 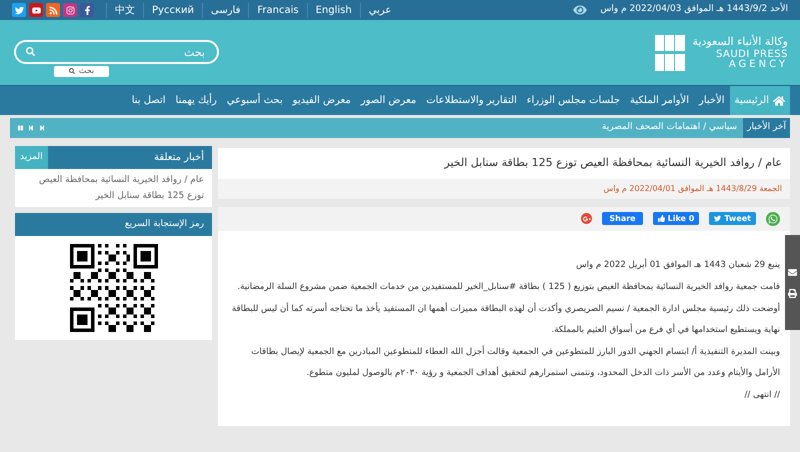 I want to click on language-link: عربي, so click(x=380, y=10).